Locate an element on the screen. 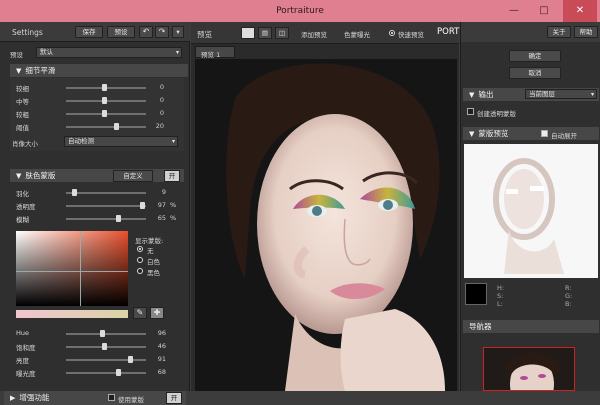 The width and height of the screenshot is (600, 405). slider-fine is located at coordinates (106, 87).